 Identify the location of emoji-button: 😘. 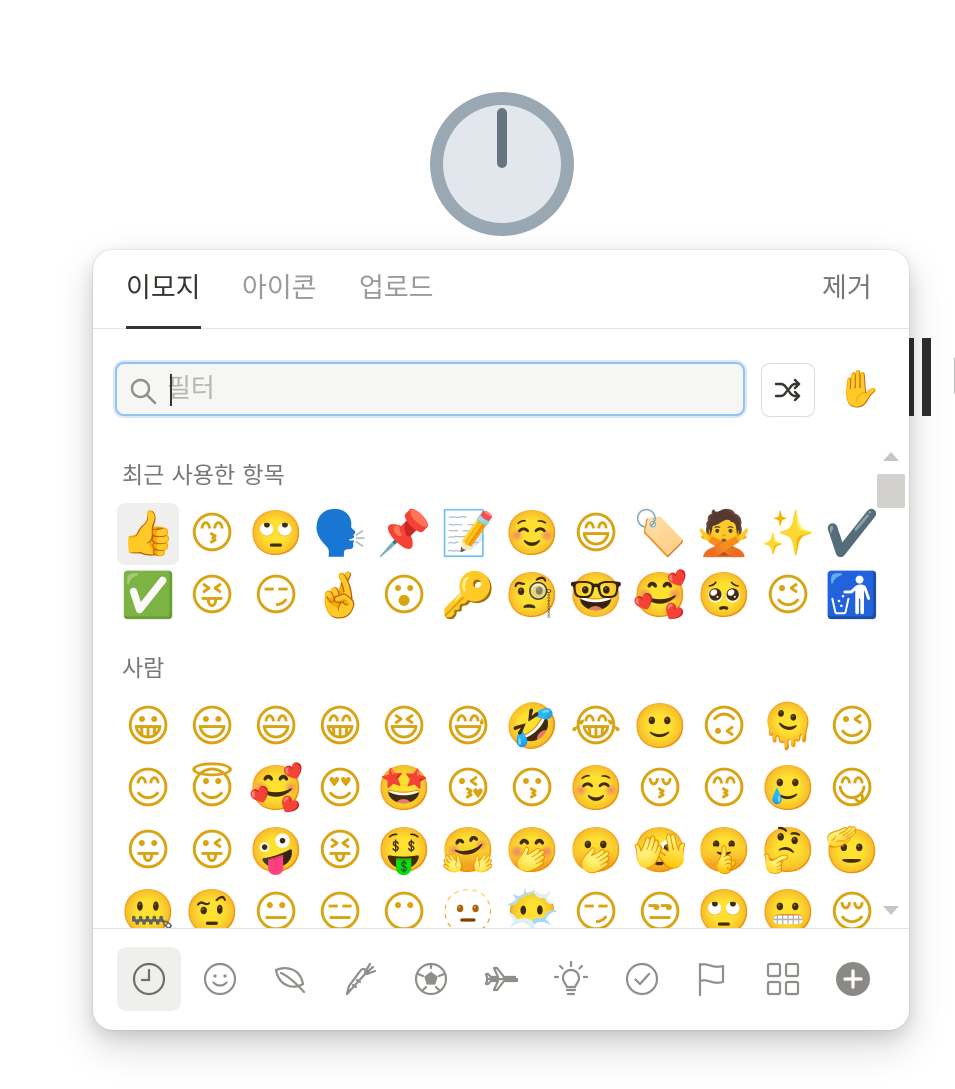
(468, 789).